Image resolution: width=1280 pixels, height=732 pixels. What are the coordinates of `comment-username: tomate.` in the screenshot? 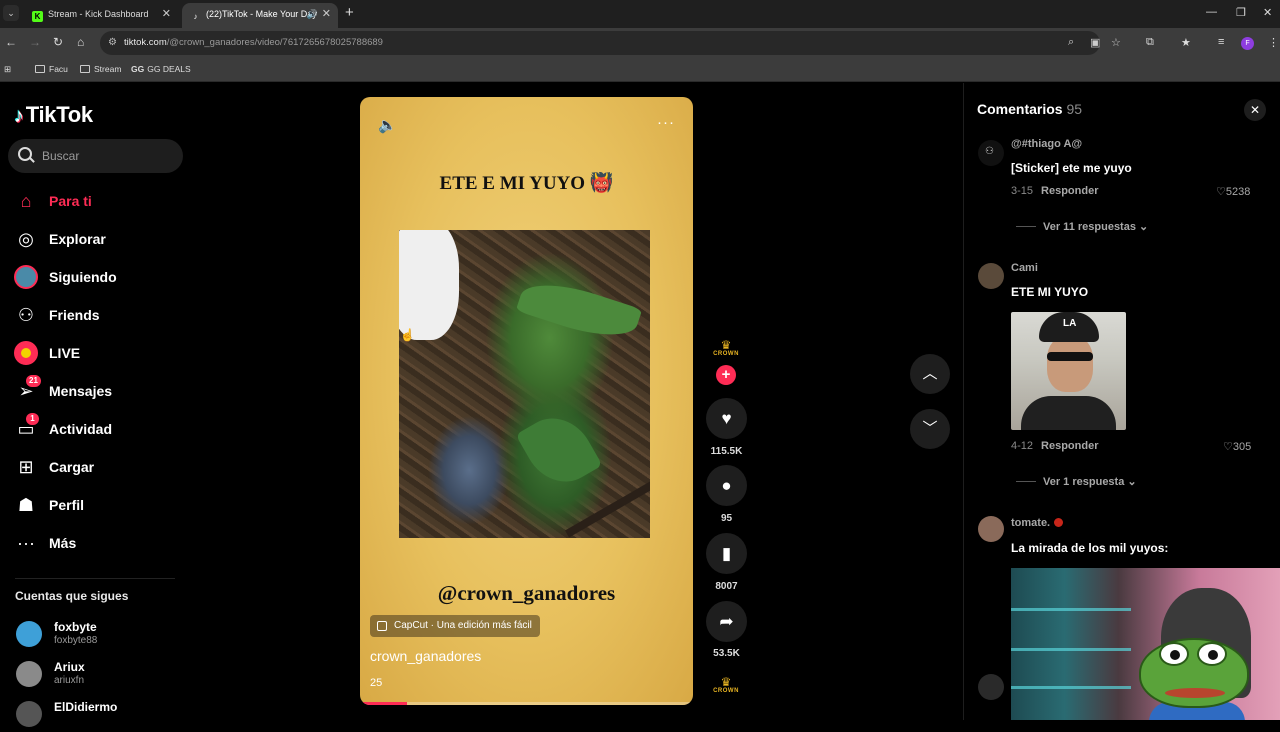 It's located at (1037, 523).